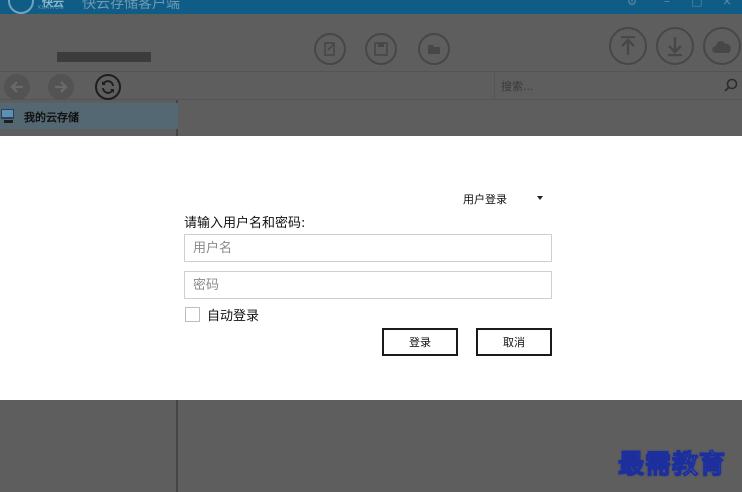  Describe the element at coordinates (731, 85) in the screenshot. I see `search-icon` at that location.